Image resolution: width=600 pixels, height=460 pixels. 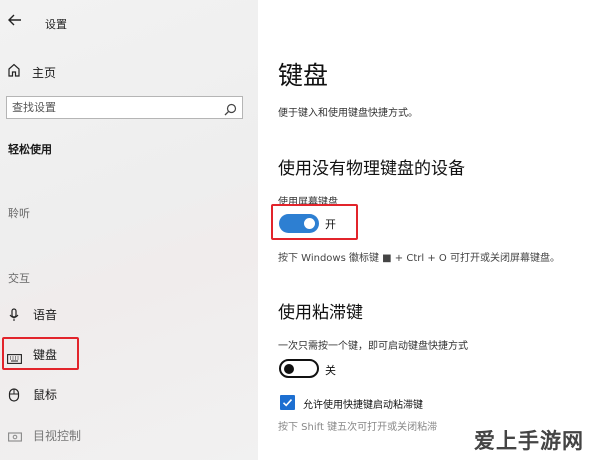 I want to click on search-box, so click(x=124, y=107).